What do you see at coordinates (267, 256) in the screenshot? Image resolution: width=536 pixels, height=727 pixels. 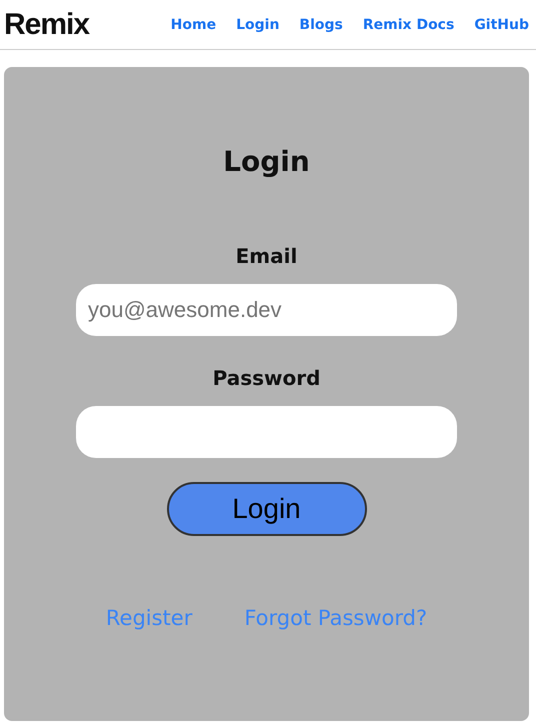 I see `field-label: Email` at bounding box center [267, 256].